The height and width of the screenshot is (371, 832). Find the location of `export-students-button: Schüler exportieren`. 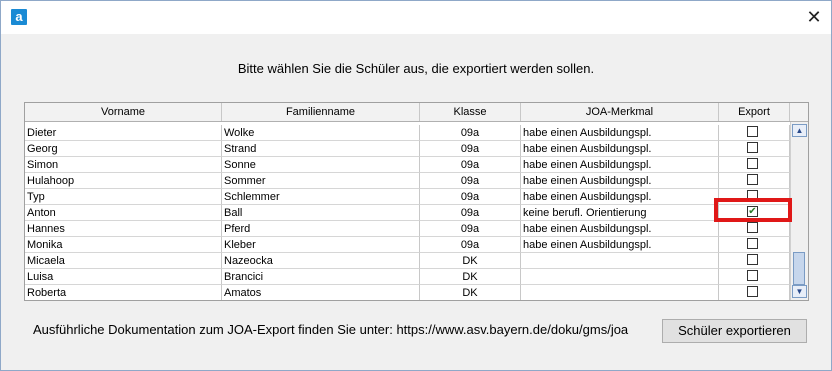

export-students-button: Schüler exportieren is located at coordinates (734, 331).